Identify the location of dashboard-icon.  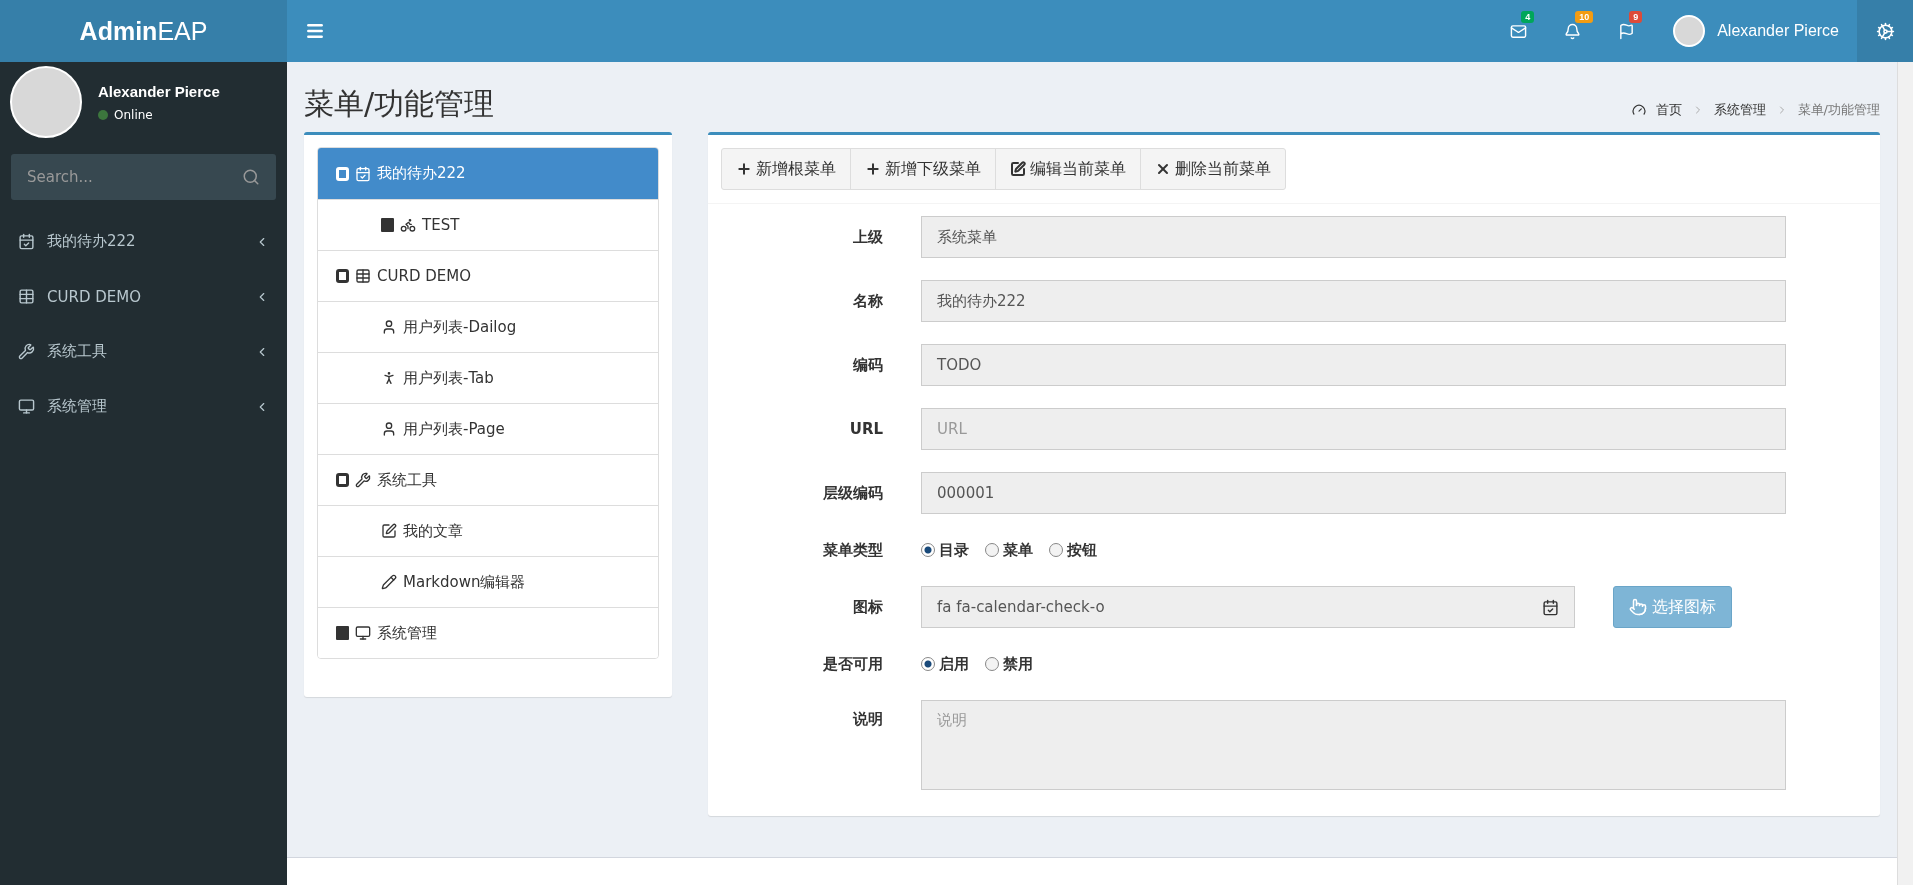
(1638, 110).